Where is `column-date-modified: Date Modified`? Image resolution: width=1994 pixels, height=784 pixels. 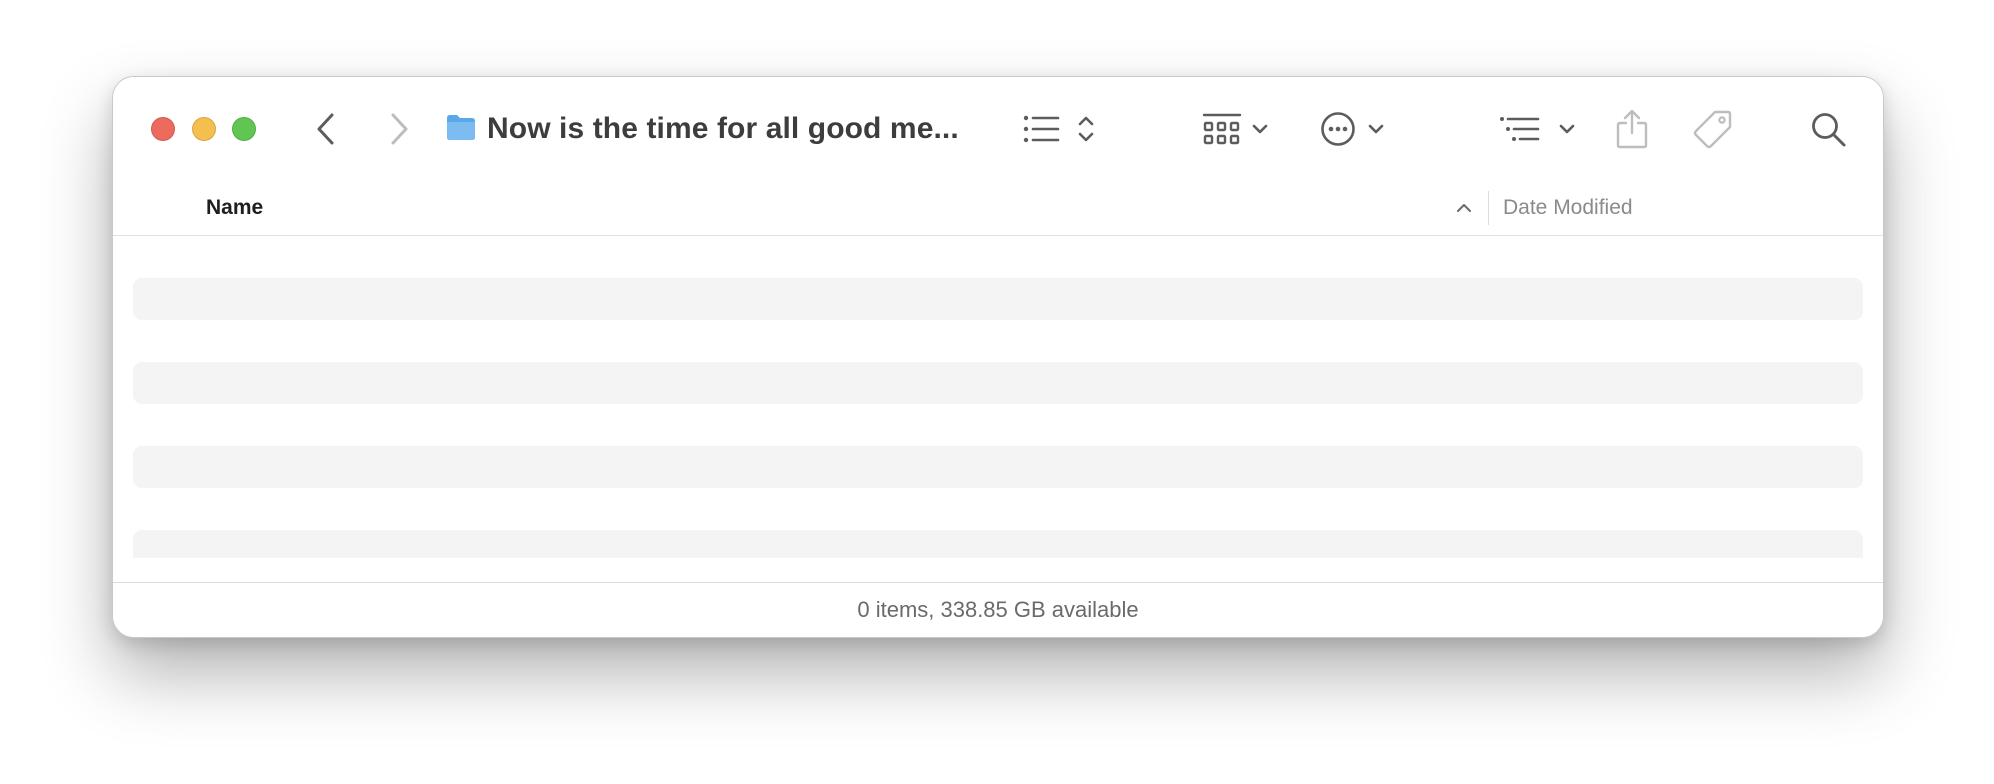 column-date-modified: Date Modified is located at coordinates (1568, 208).